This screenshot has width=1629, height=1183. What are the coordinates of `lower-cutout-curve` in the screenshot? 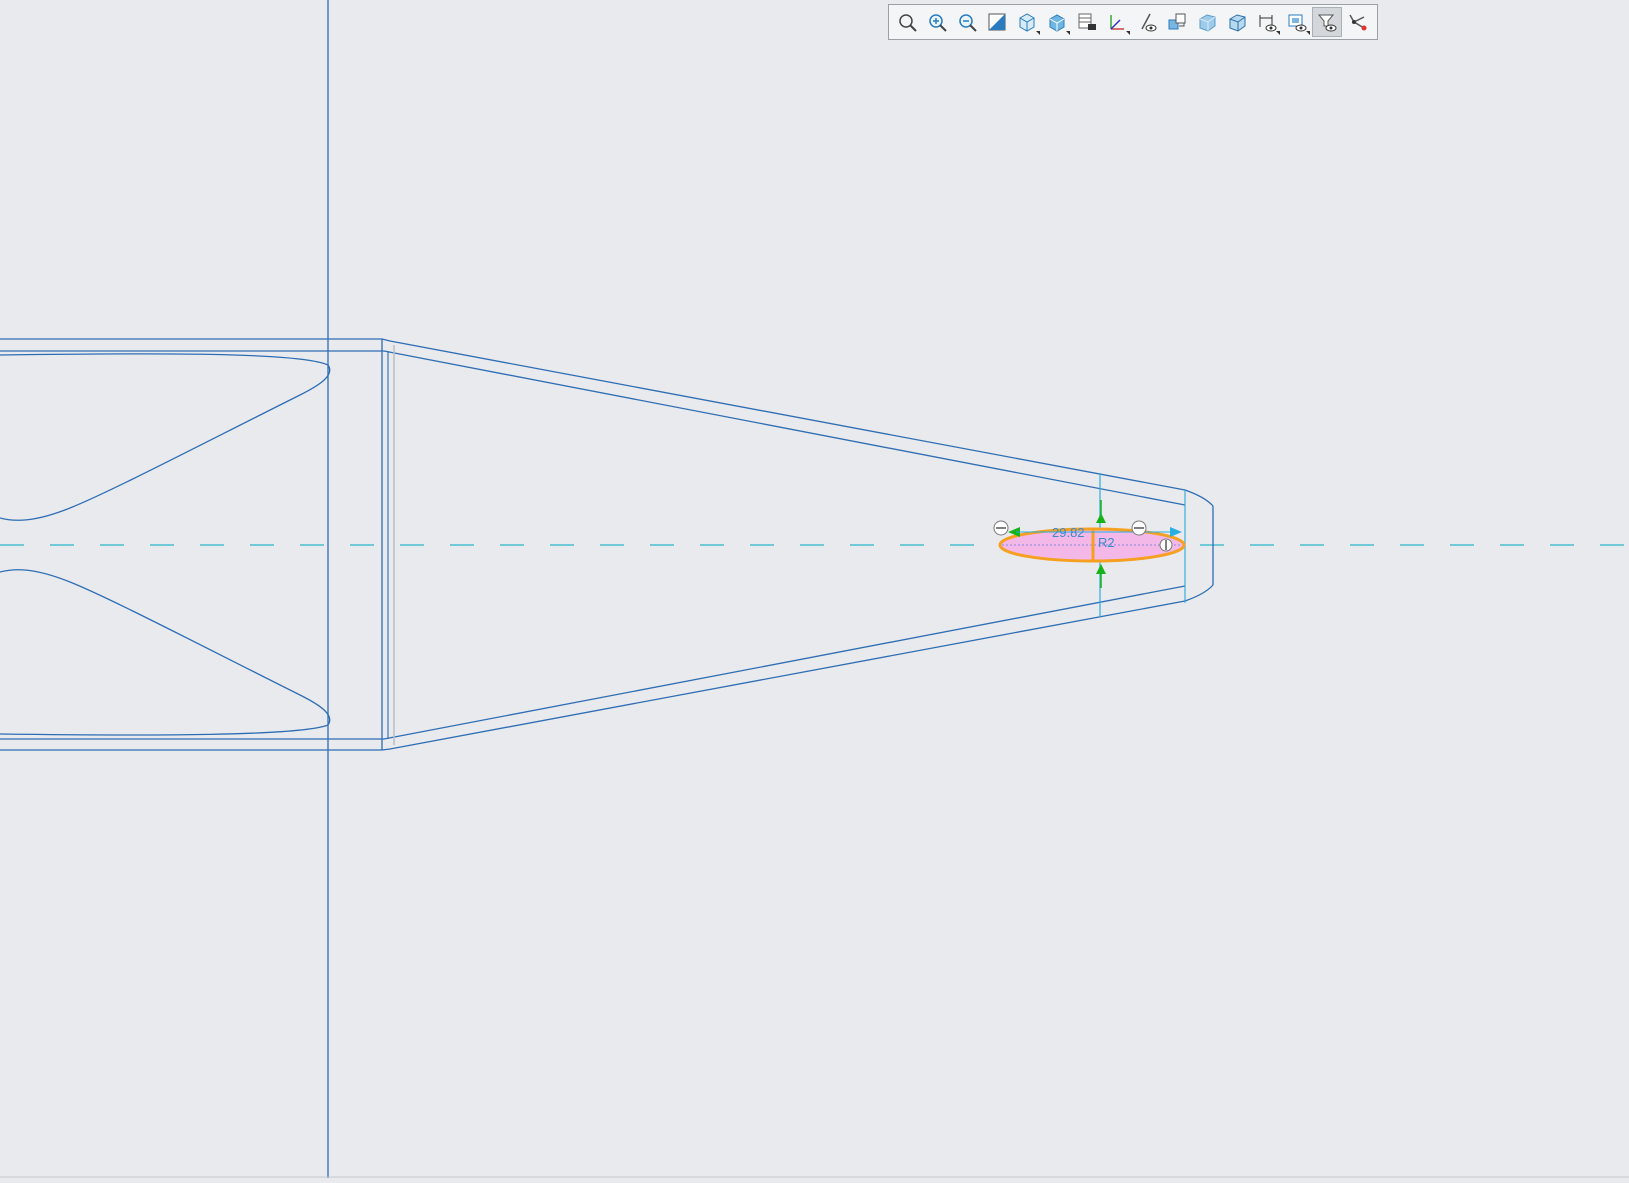 It's located at (165, 652).